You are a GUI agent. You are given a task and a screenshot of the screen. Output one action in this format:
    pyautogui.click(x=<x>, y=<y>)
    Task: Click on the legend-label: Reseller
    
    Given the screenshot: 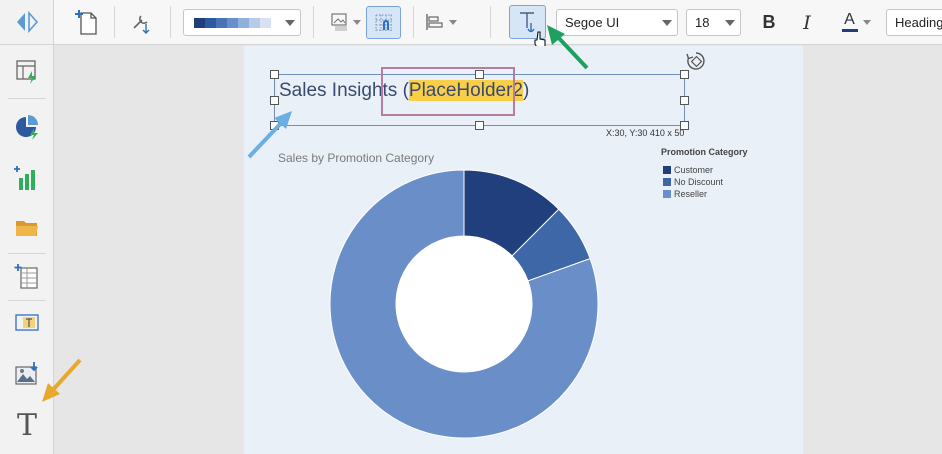 What is the action you would take?
    pyautogui.click(x=691, y=193)
    